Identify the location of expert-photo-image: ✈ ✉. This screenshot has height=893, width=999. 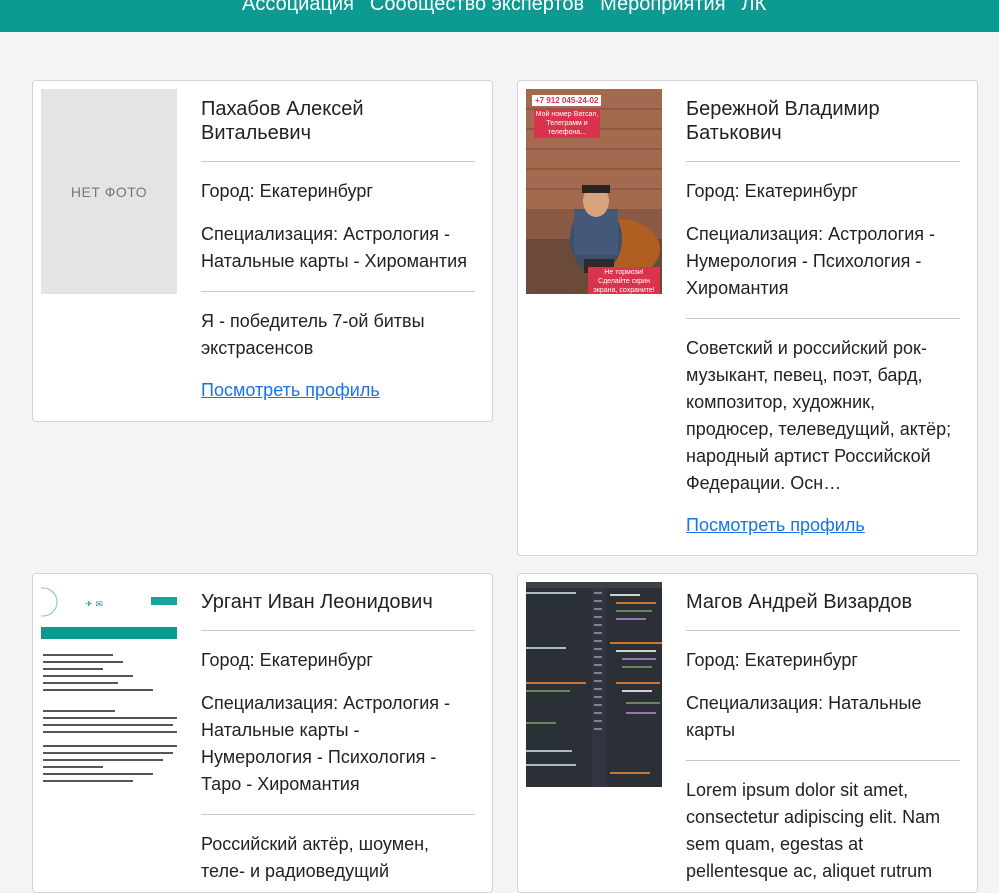
(109, 684).